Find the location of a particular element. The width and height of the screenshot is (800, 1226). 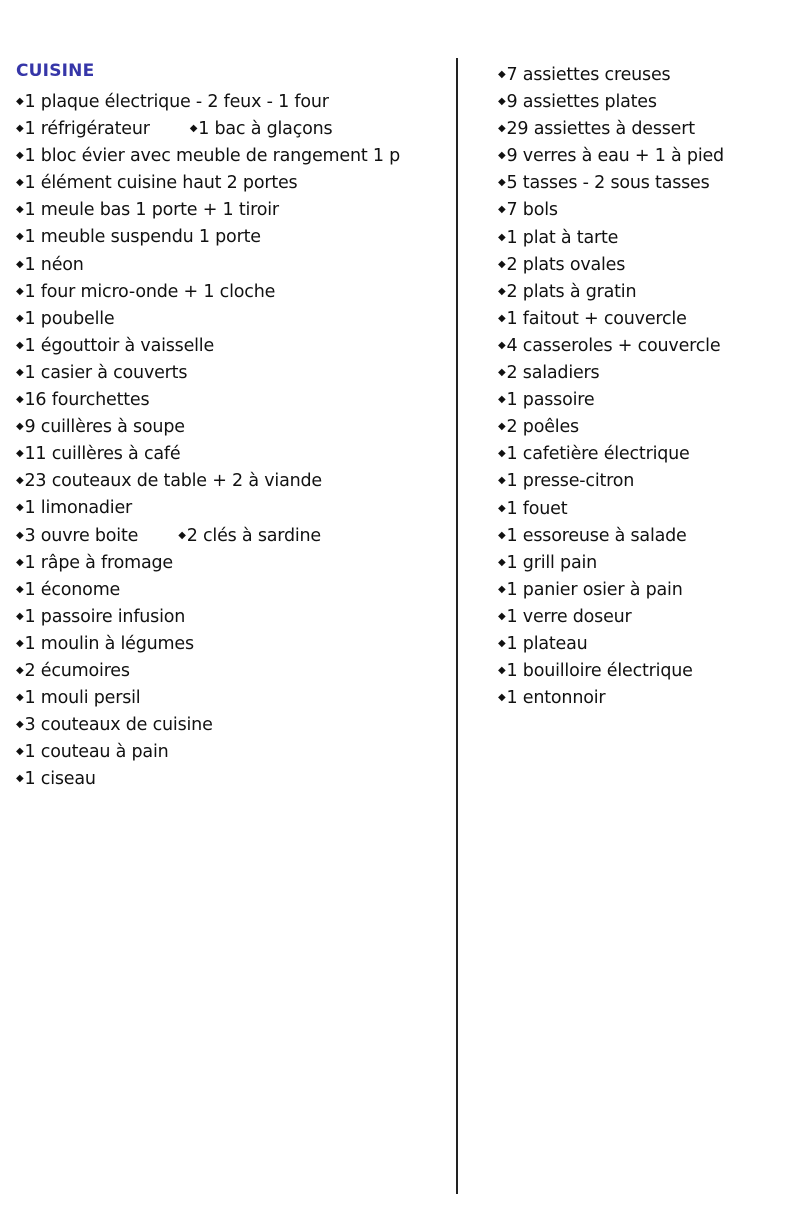

inventory-entry-text: 1 essoreuse à salade is located at coordinates (596, 535).